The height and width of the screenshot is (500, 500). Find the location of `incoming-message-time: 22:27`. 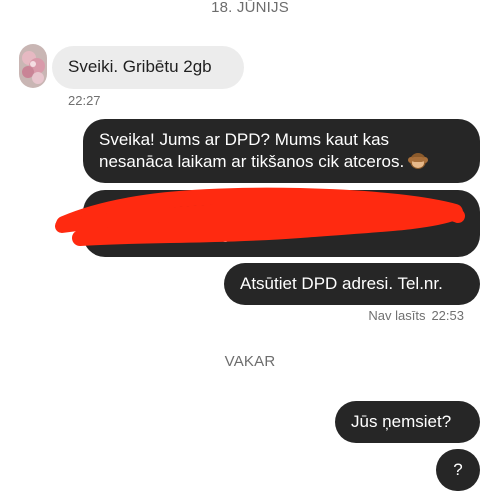

incoming-message-time: 22:27 is located at coordinates (84, 100).